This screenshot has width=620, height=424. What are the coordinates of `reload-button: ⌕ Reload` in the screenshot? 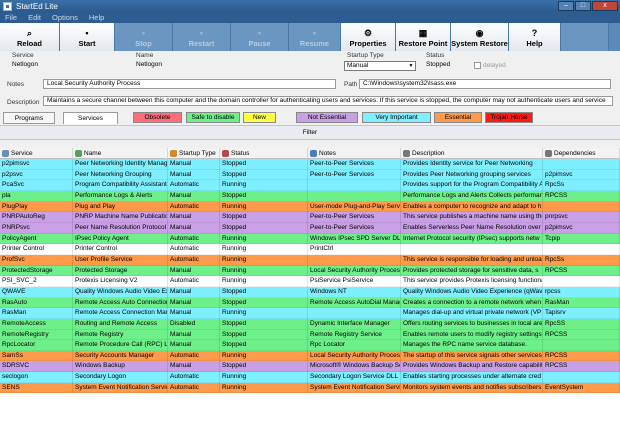 It's located at (30, 37).